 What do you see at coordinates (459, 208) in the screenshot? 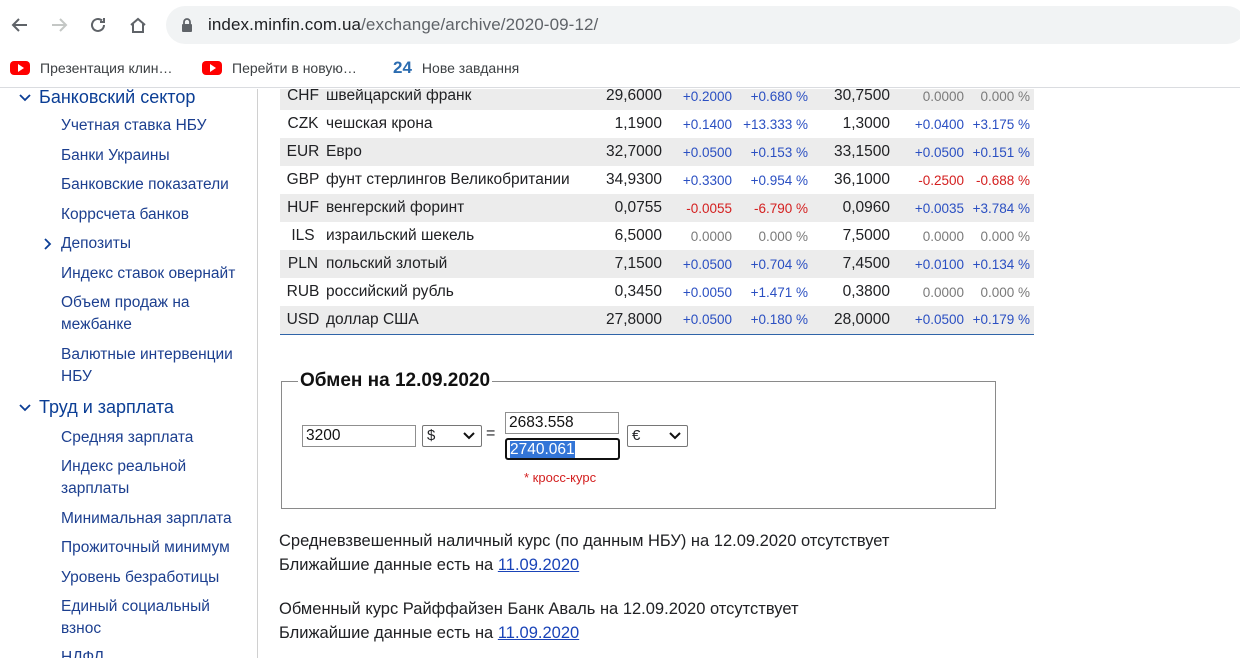
I see `cell-name: венгерский форинт` at bounding box center [459, 208].